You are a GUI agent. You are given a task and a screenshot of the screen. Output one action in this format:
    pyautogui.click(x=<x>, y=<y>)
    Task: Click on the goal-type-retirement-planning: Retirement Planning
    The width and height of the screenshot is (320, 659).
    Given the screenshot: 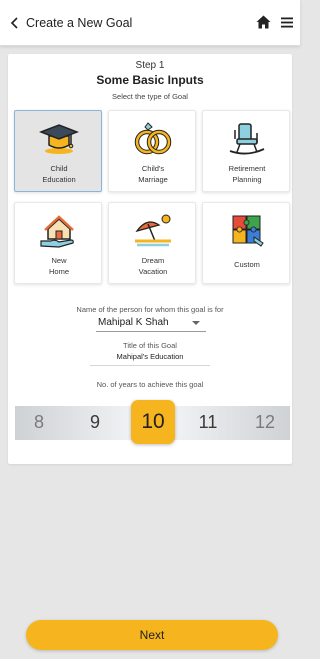 What is the action you would take?
    pyautogui.click(x=246, y=151)
    